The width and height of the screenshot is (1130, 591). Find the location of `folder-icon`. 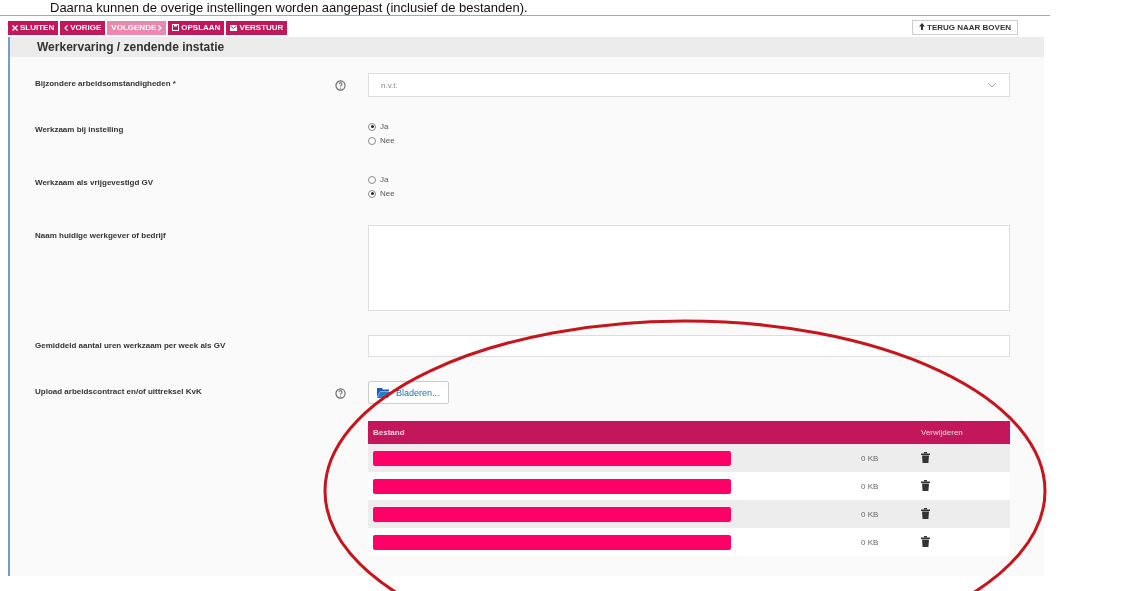

folder-icon is located at coordinates (384, 392).